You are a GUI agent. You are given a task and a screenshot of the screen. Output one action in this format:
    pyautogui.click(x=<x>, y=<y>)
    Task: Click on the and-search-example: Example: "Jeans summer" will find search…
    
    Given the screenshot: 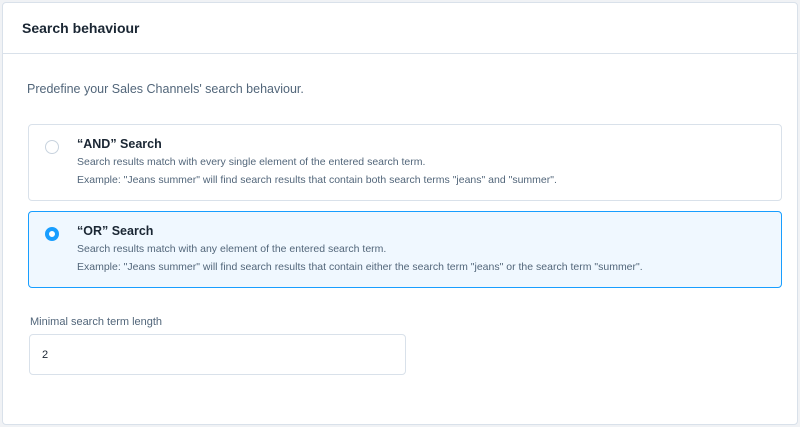 What is the action you would take?
    pyautogui.click(x=317, y=180)
    